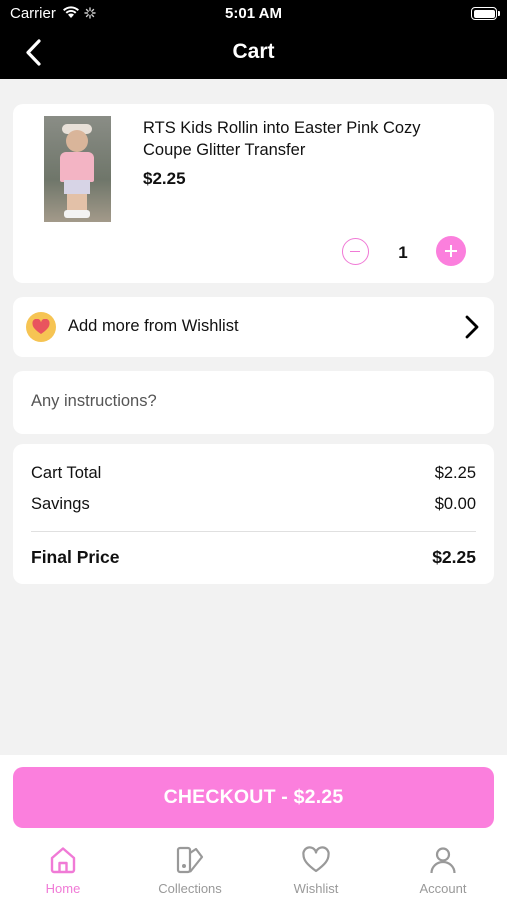 The width and height of the screenshot is (507, 900). I want to click on account-icon, so click(443, 860).